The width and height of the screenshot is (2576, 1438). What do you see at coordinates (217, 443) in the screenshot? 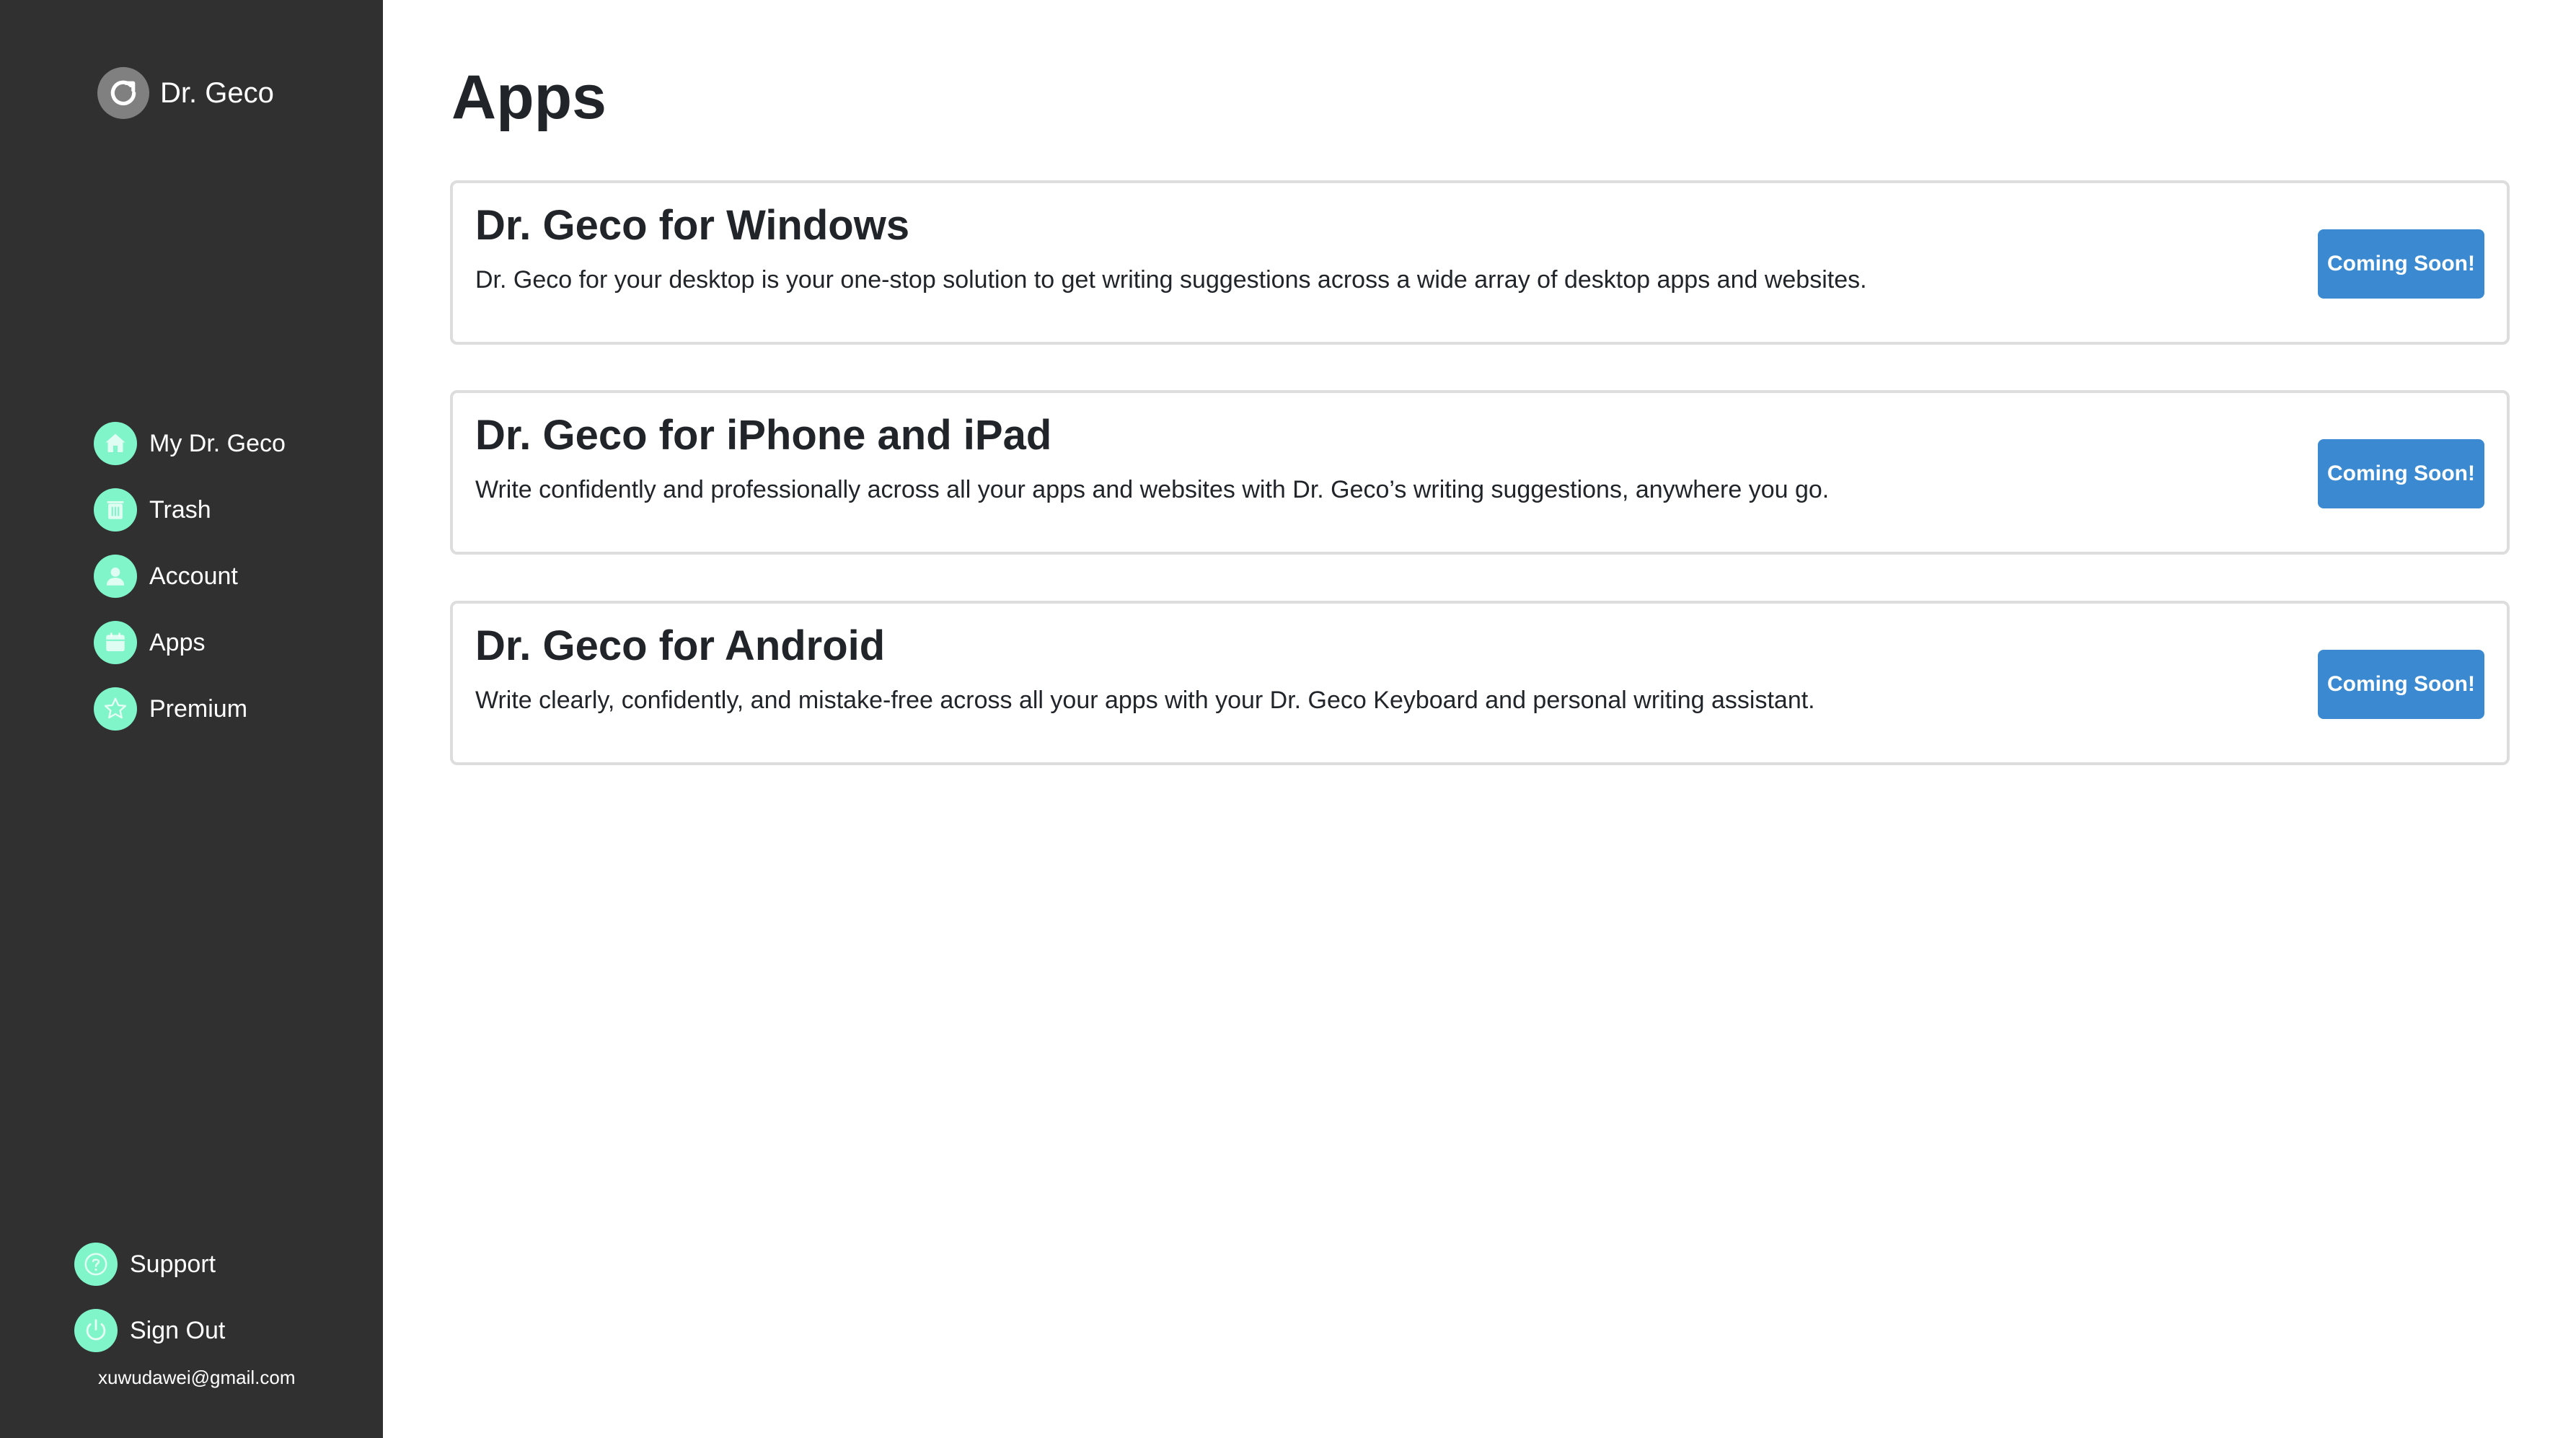
I see `sidebar-item-label: My Dr. Geco` at bounding box center [217, 443].